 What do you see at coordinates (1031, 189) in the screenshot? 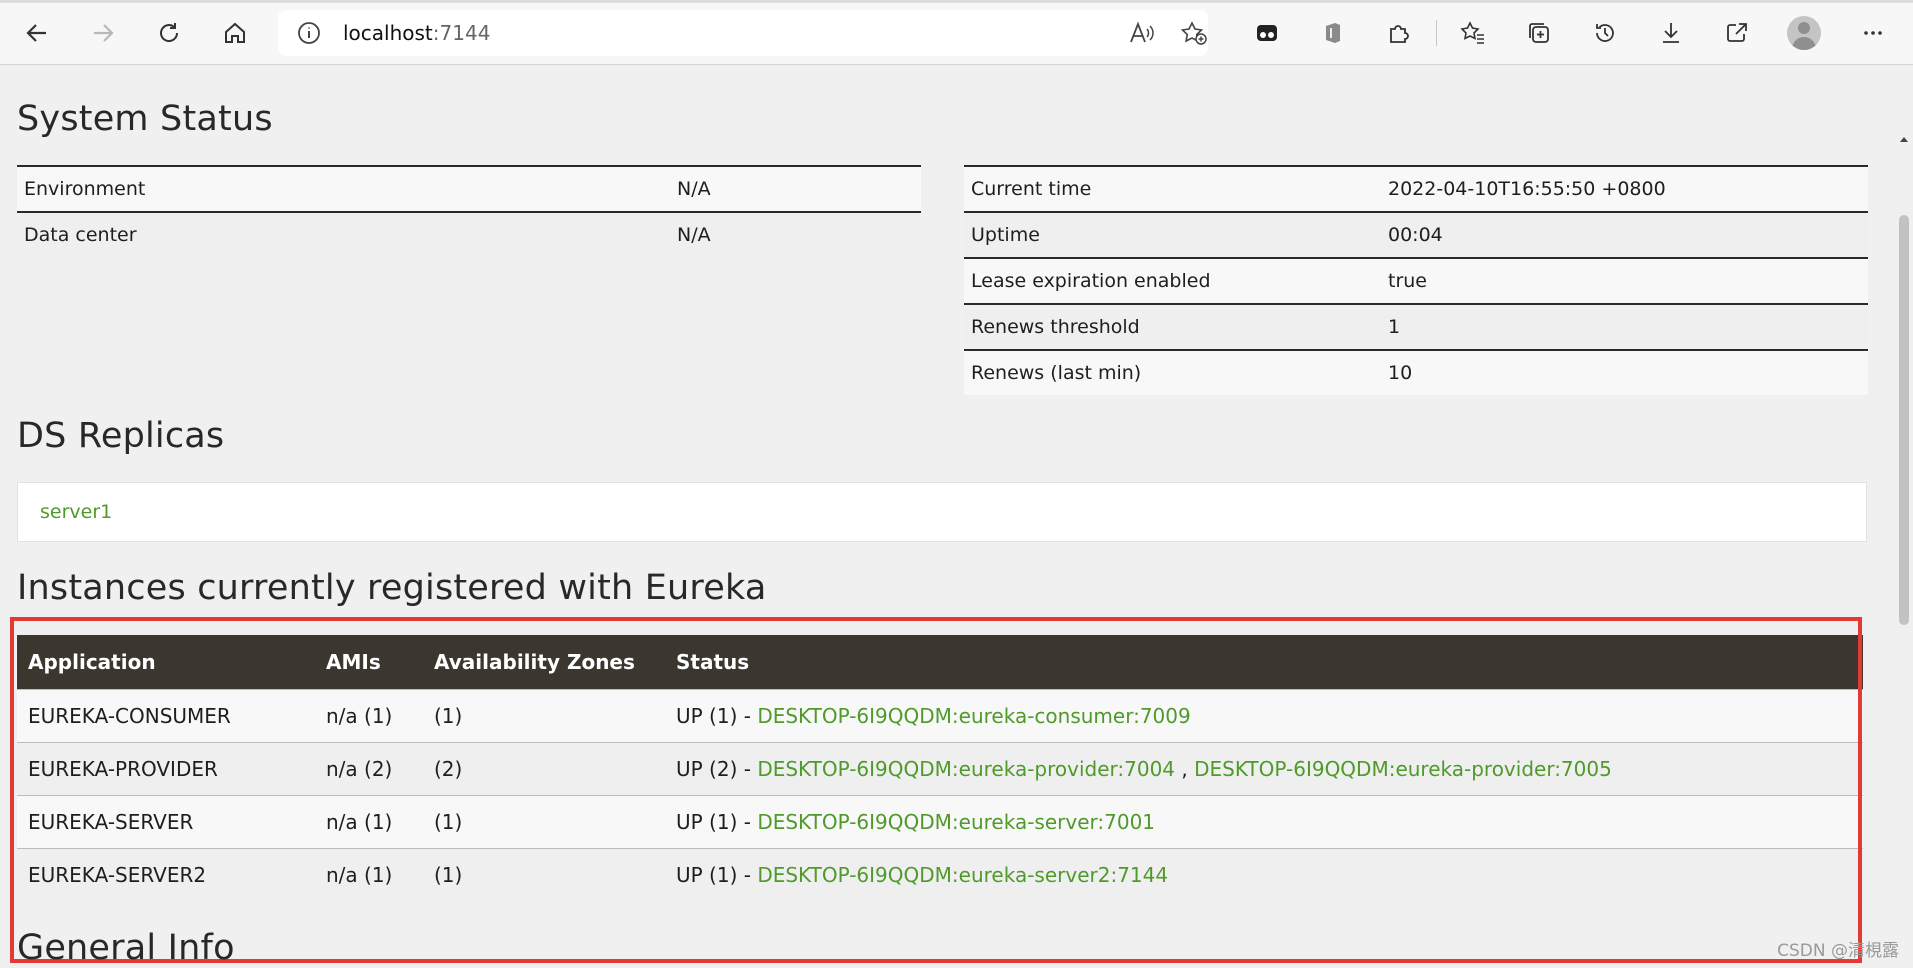
I see `status-label: Current time` at bounding box center [1031, 189].